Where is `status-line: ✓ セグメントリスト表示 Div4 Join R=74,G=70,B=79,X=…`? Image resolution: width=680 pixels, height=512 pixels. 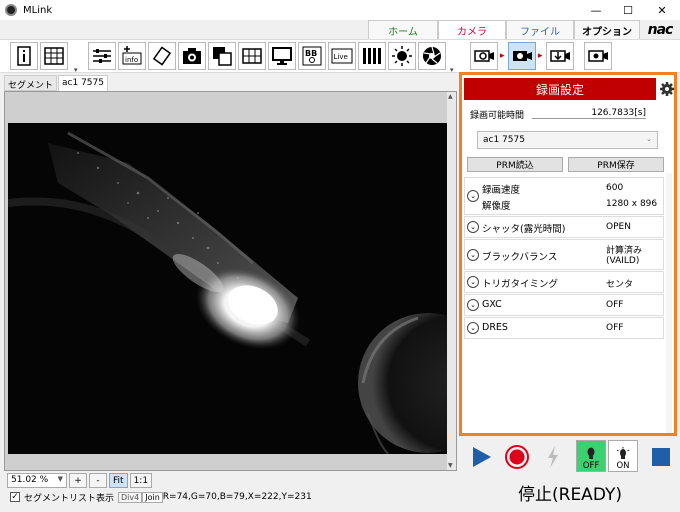
status-line: ✓ セグメントリスト表示 Div4 Join R=74,G=70,B=79,X=… is located at coordinates (161, 497).